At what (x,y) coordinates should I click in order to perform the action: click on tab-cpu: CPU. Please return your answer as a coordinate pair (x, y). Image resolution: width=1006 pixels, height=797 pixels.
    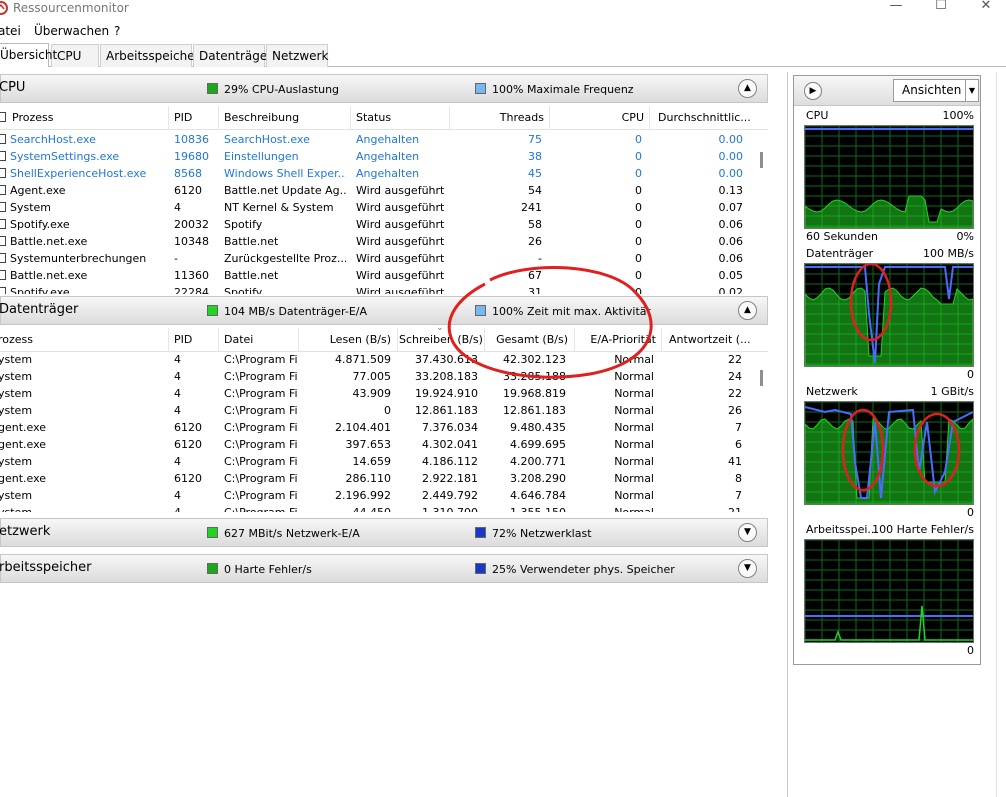
    Looking at the image, I should click on (75, 55).